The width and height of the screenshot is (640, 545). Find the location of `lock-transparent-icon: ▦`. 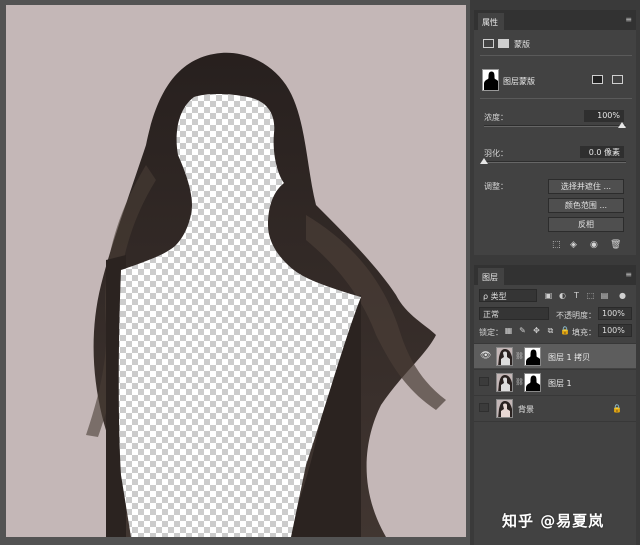

lock-transparent-icon: ▦ is located at coordinates (508, 330).